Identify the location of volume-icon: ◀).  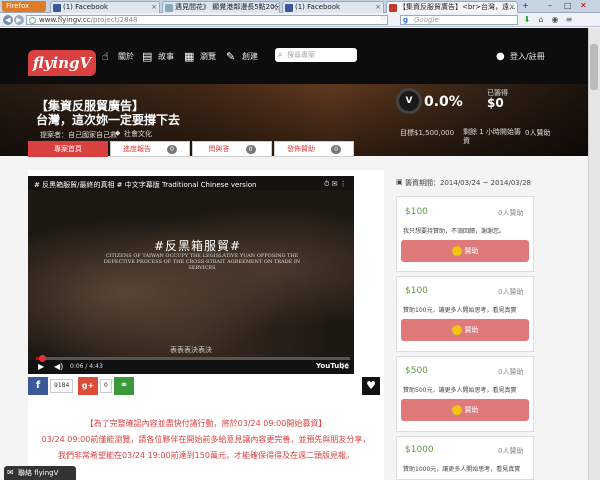
(58, 366).